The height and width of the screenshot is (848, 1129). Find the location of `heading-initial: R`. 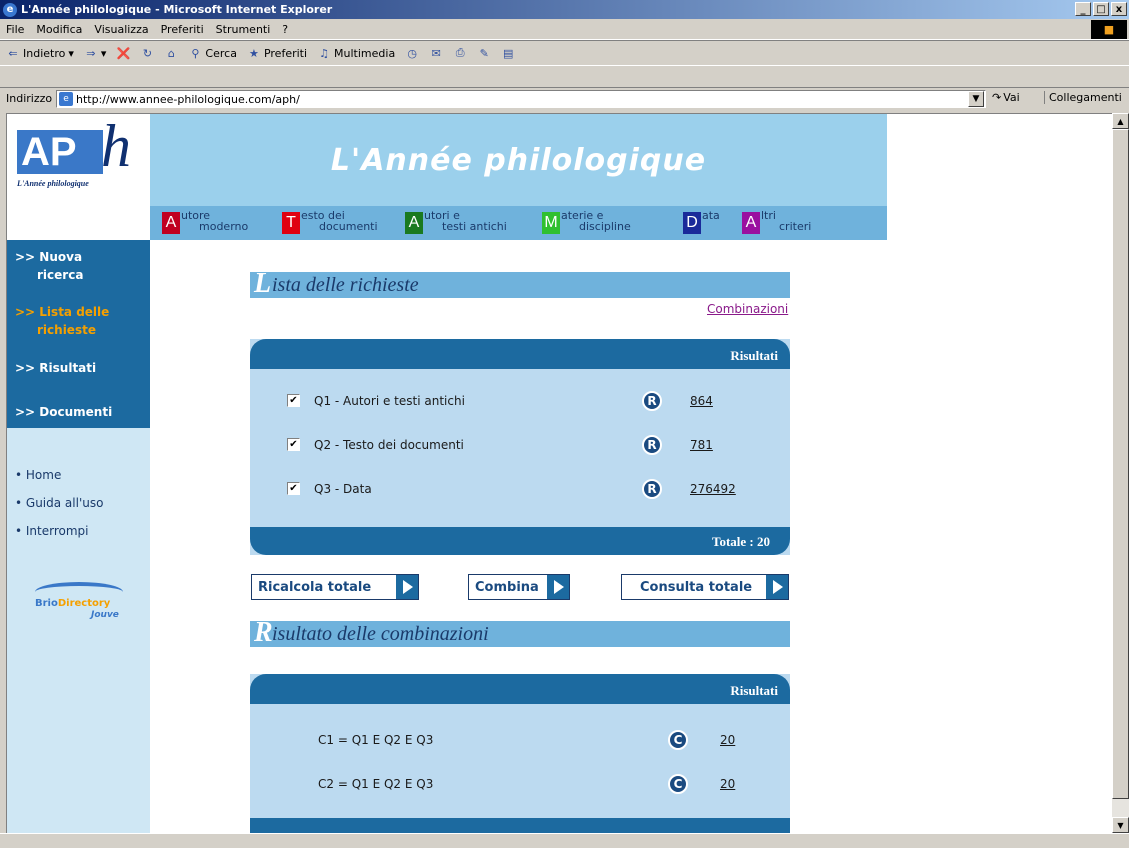

heading-initial: R is located at coordinates (263, 632).